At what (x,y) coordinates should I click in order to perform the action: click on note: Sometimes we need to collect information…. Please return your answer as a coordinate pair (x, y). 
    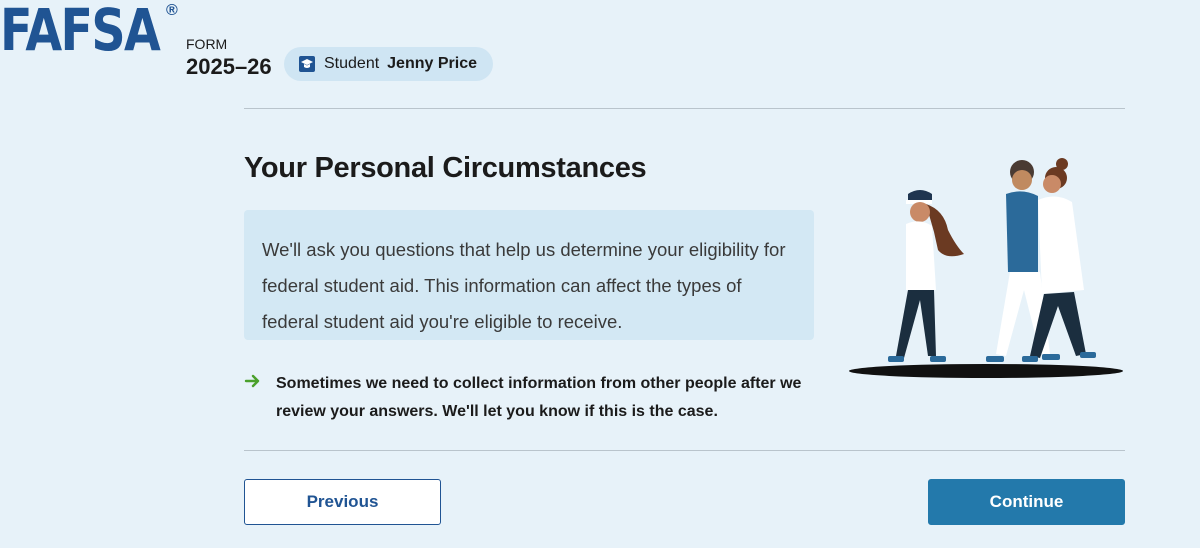
    Looking at the image, I should click on (524, 398).